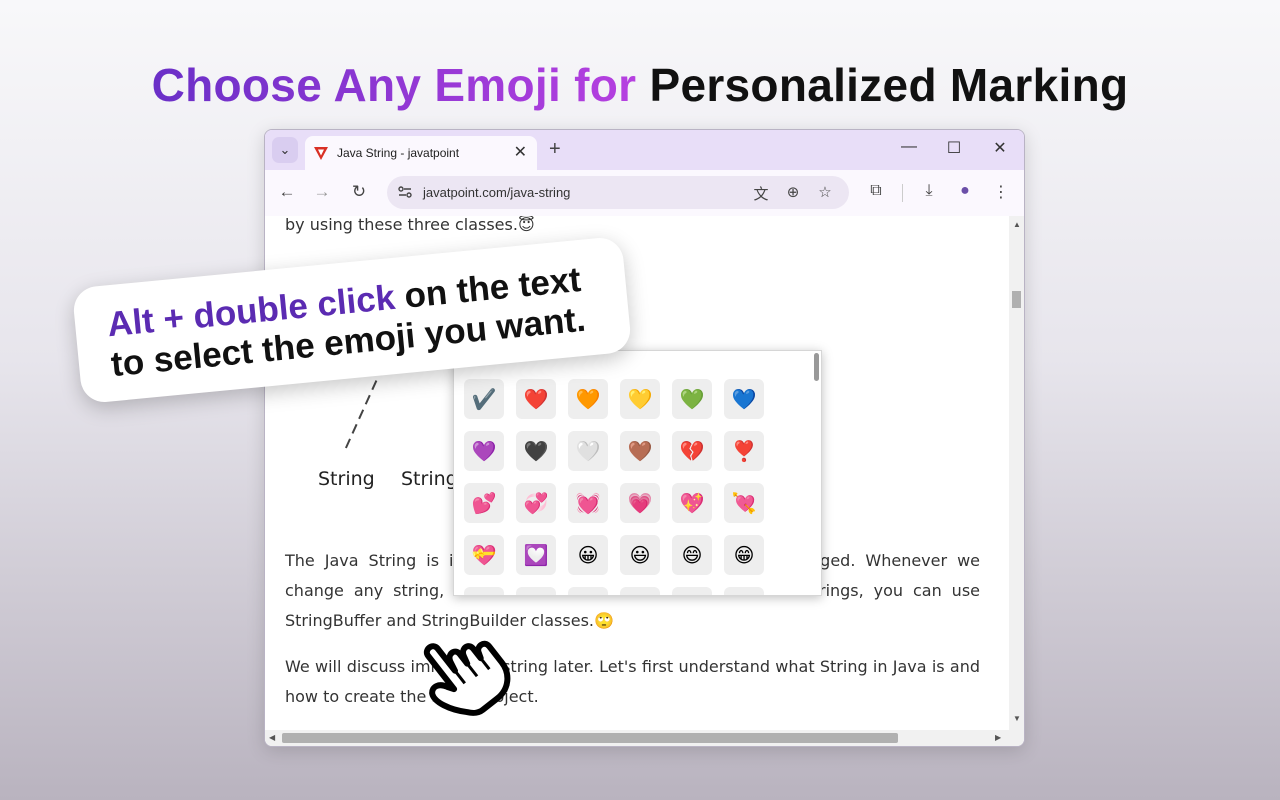  I want to click on scroll-up-arrow: ▲, so click(1017, 224).